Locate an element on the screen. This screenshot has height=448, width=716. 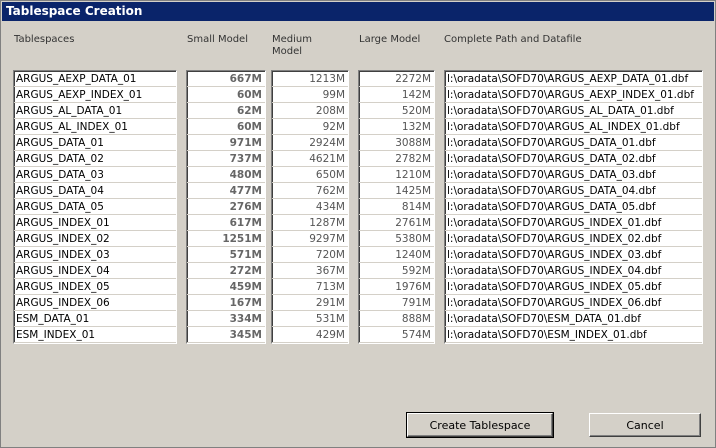
medium-model-value: 208M is located at coordinates (310, 111).